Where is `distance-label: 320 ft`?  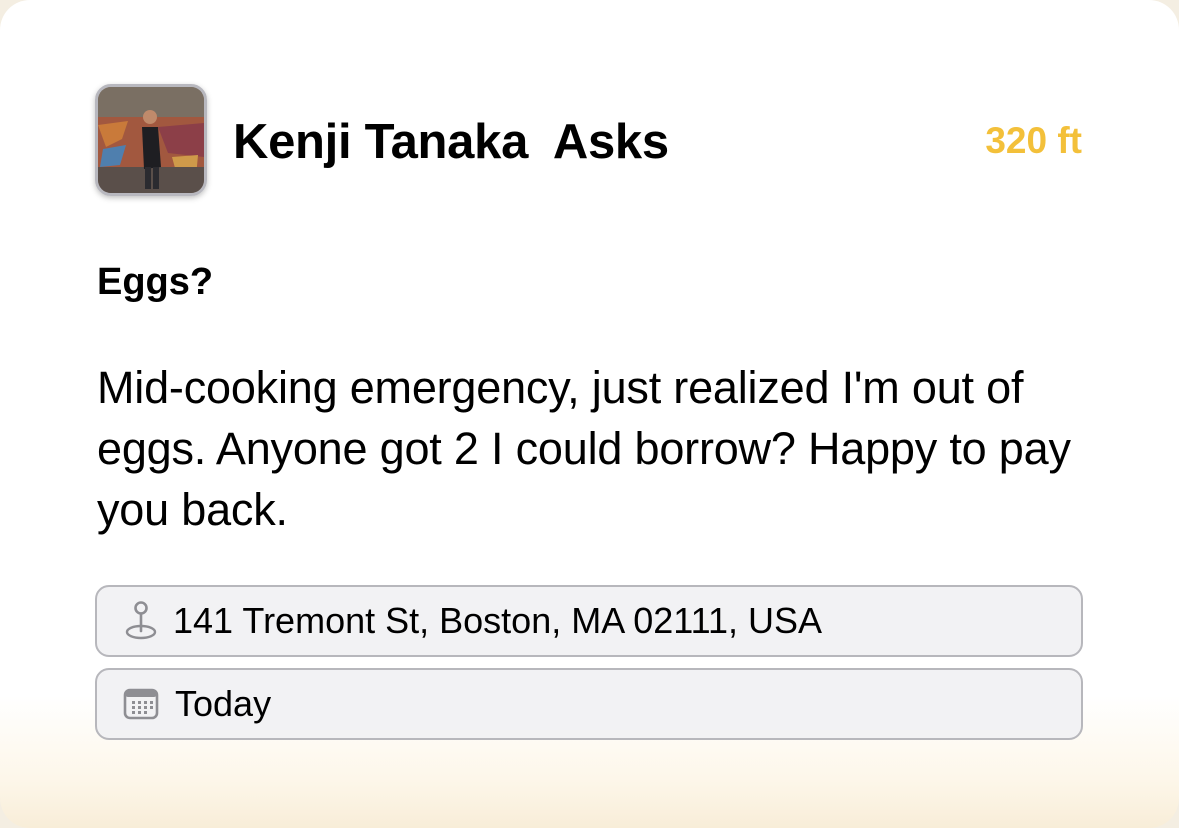
distance-label: 320 ft is located at coordinates (1033, 140).